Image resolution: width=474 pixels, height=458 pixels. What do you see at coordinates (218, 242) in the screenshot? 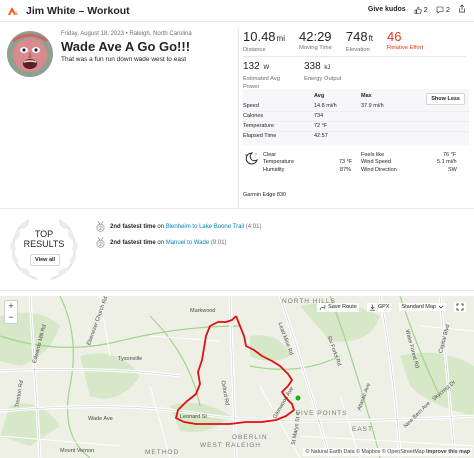
I see `achievement-time: (9:01)` at bounding box center [218, 242].